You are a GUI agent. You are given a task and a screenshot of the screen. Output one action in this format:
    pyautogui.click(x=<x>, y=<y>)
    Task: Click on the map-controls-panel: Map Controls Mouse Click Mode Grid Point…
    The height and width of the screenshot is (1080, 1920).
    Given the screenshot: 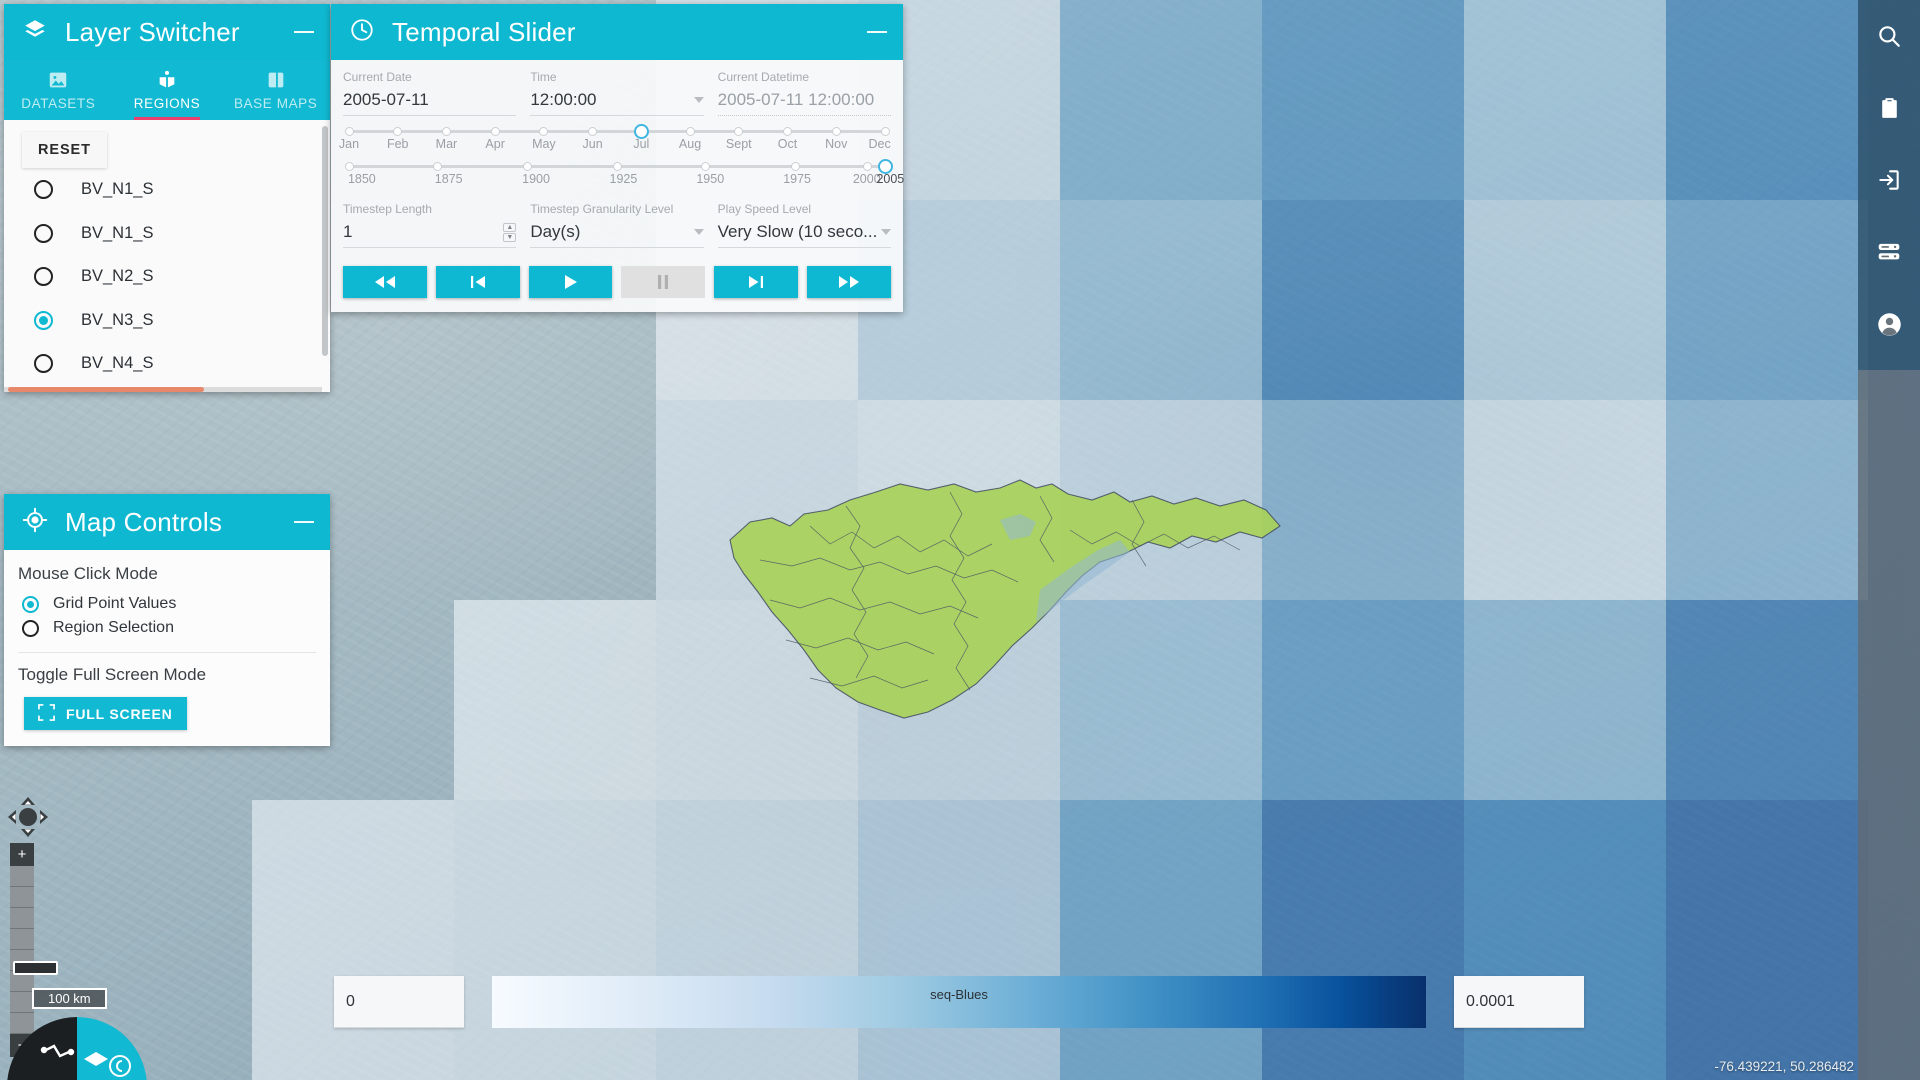 What is the action you would take?
    pyautogui.click(x=167, y=620)
    